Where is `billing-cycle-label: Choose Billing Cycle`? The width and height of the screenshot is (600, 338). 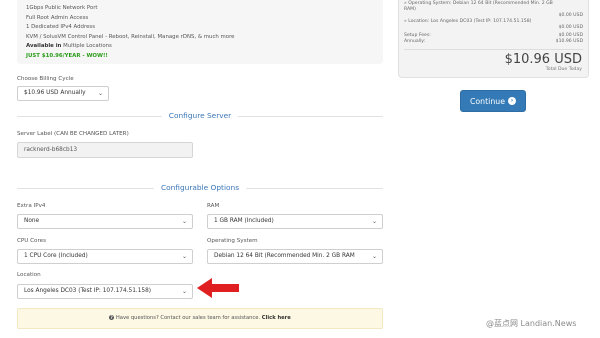 billing-cycle-label: Choose Billing Cycle is located at coordinates (45, 79).